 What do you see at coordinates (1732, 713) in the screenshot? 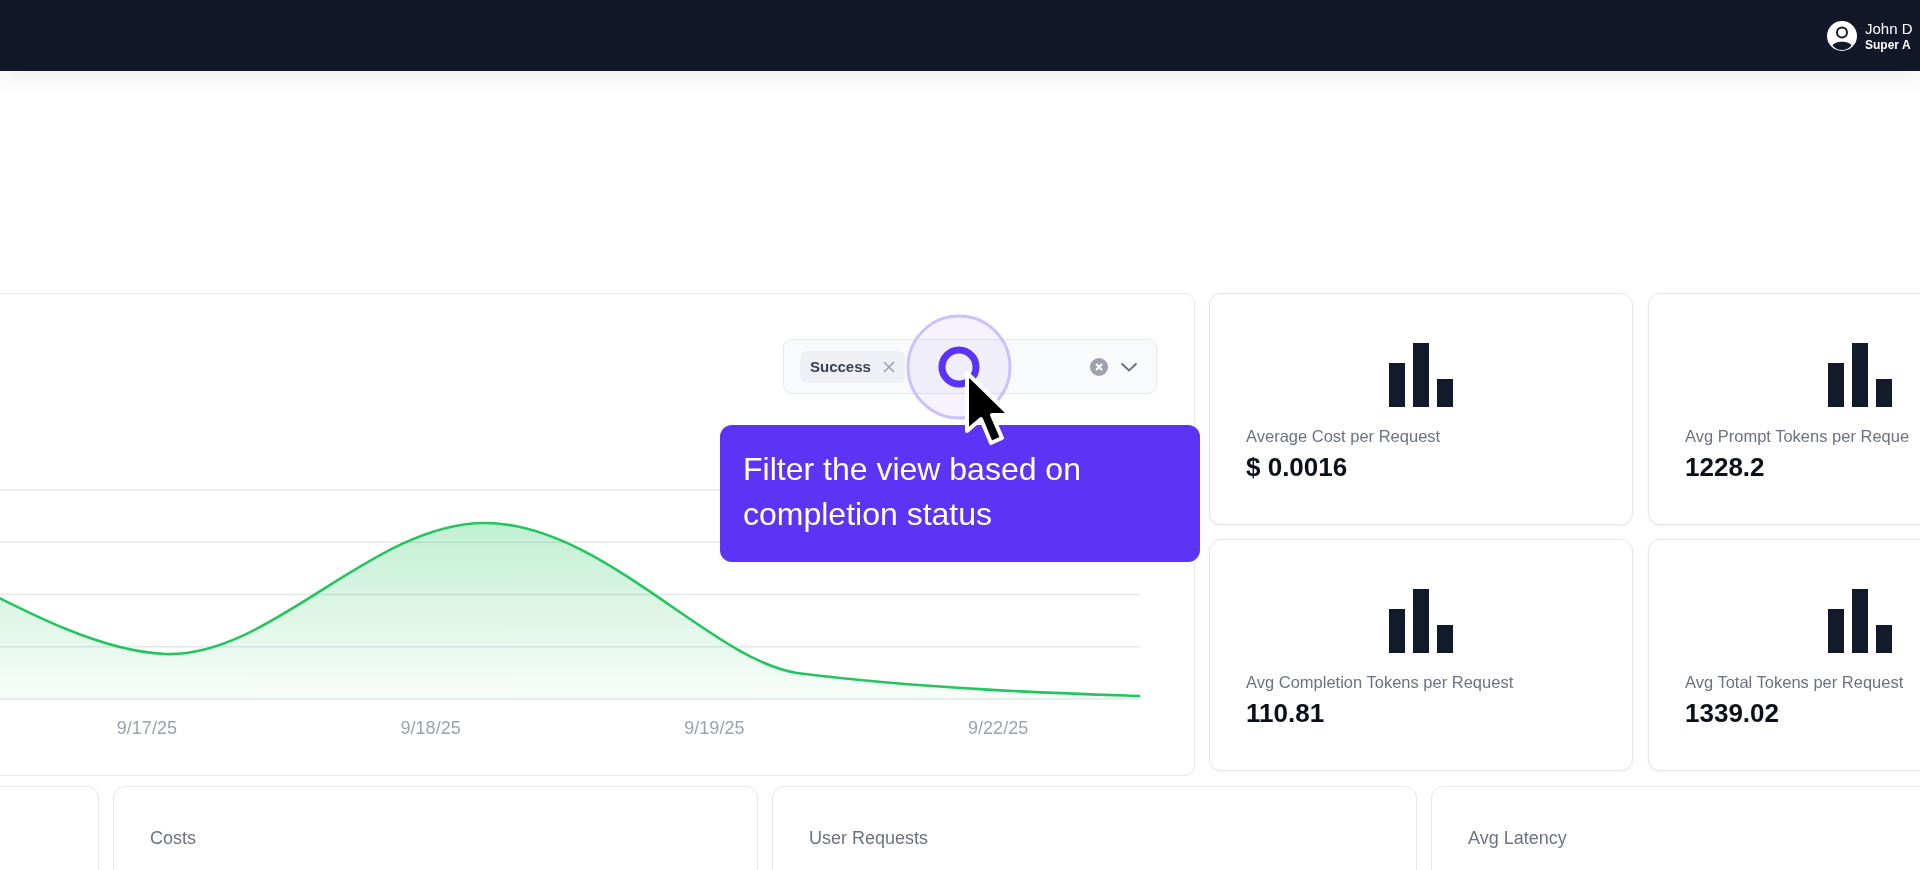
I see `stat-value: 1339.02` at bounding box center [1732, 713].